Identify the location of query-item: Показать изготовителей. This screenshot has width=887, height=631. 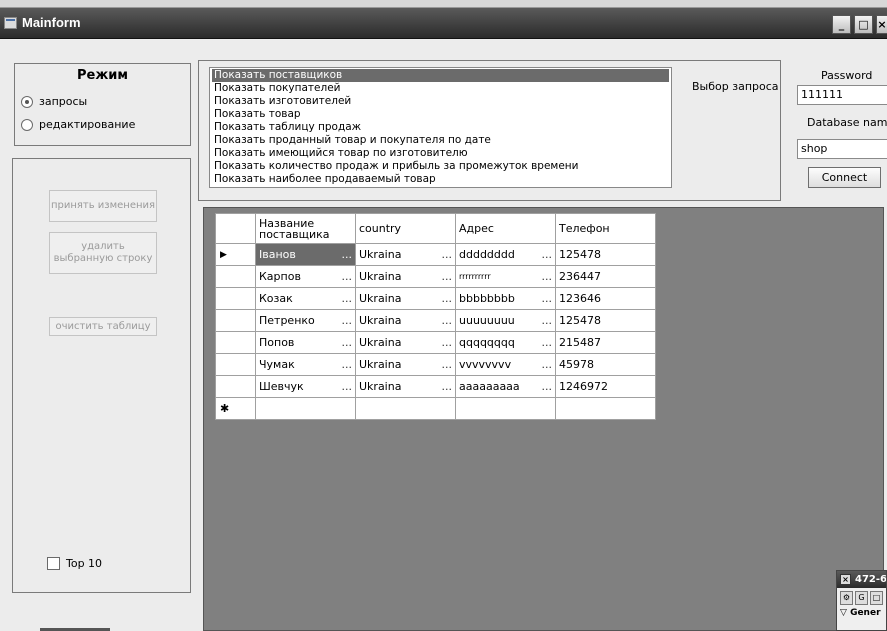
(440, 101).